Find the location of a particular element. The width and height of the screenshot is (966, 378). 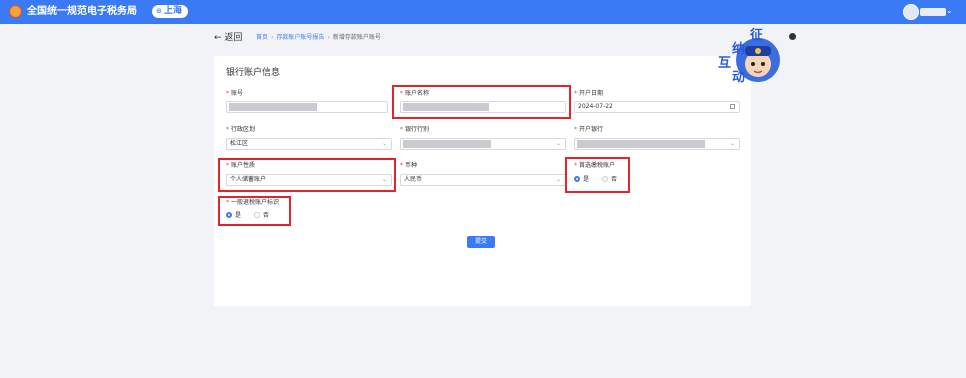

breadcrumb: 首页 › 存款账户账号报告 › 新增存款账户账号 is located at coordinates (318, 38).